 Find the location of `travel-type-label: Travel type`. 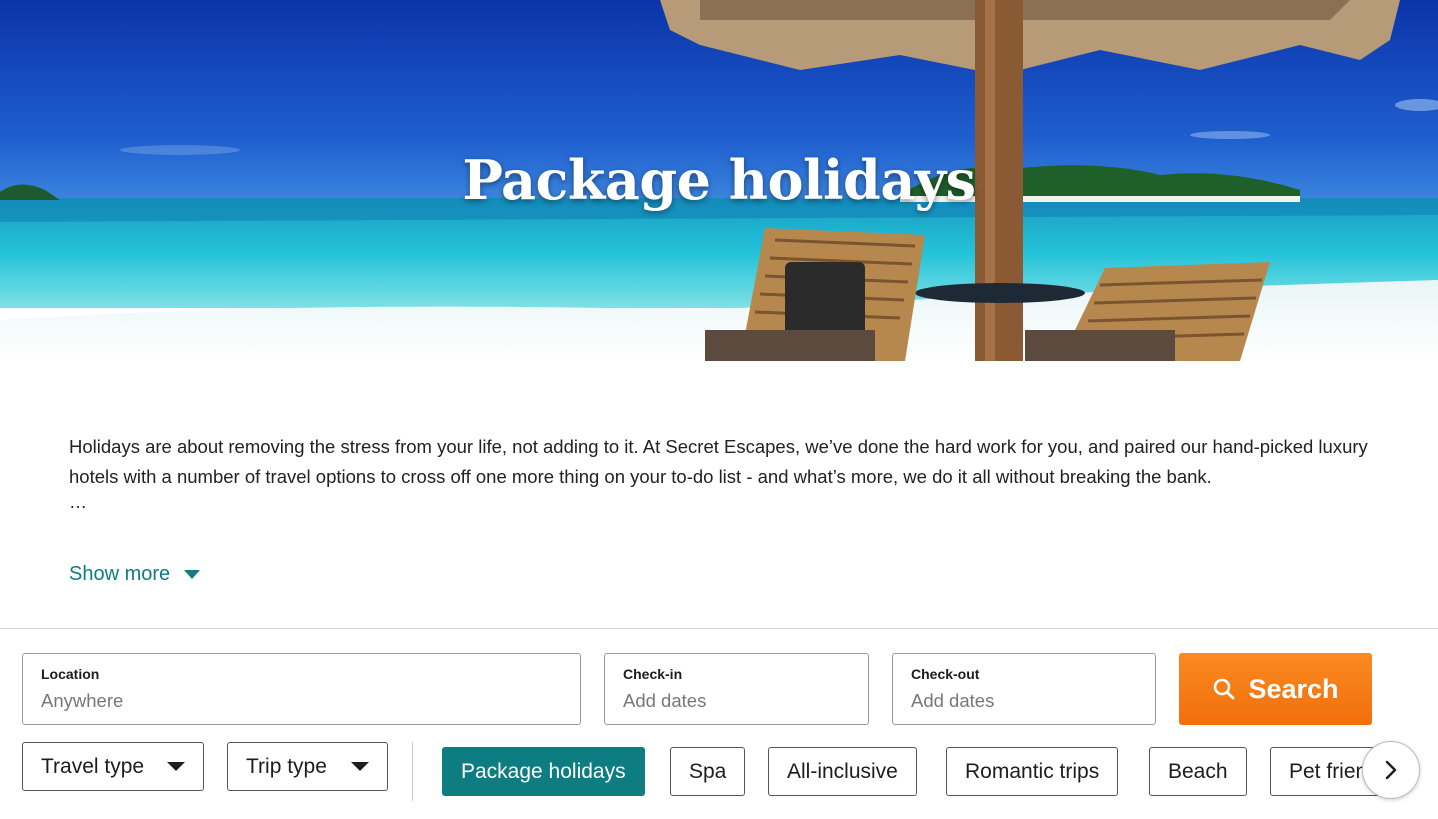

travel-type-label: Travel type is located at coordinates (93, 766).